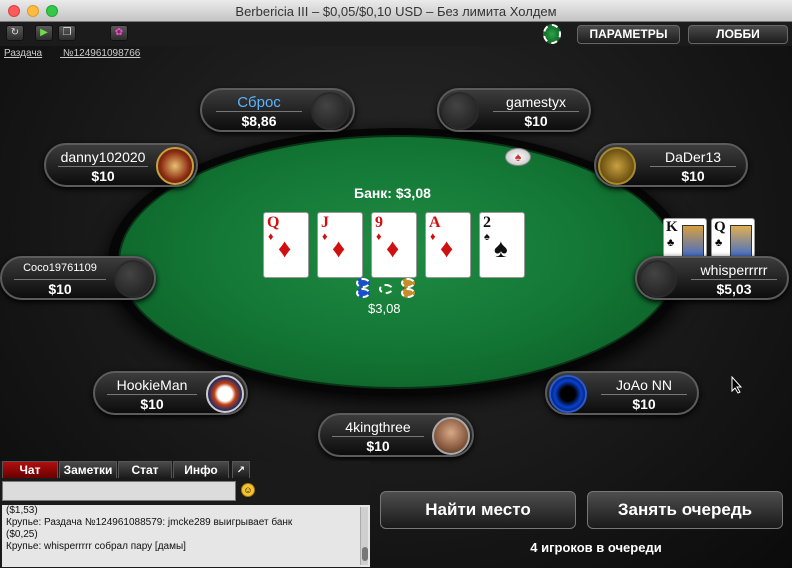 The height and width of the screenshot is (568, 792). Describe the element at coordinates (225, 394) in the screenshot. I see `hookieman-avatar` at that location.